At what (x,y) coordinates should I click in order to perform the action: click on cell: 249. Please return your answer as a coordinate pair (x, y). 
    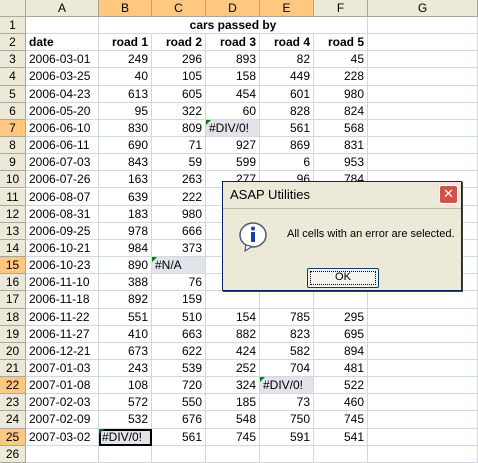
    Looking at the image, I should click on (125, 60).